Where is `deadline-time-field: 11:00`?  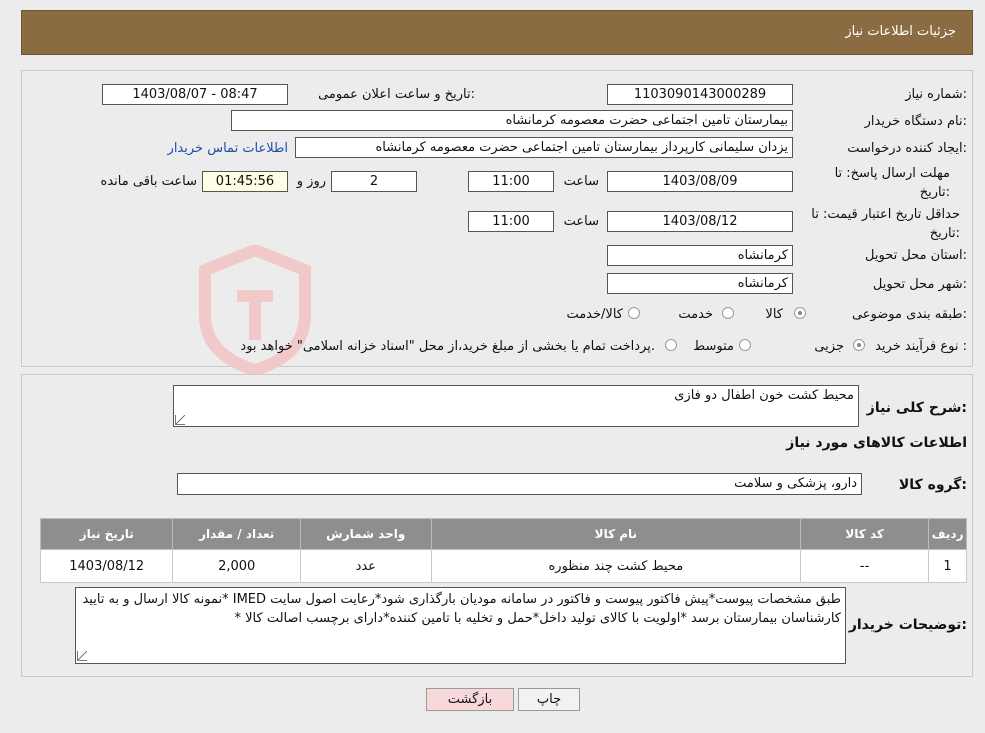
deadline-time-field: 11:00 is located at coordinates (511, 181).